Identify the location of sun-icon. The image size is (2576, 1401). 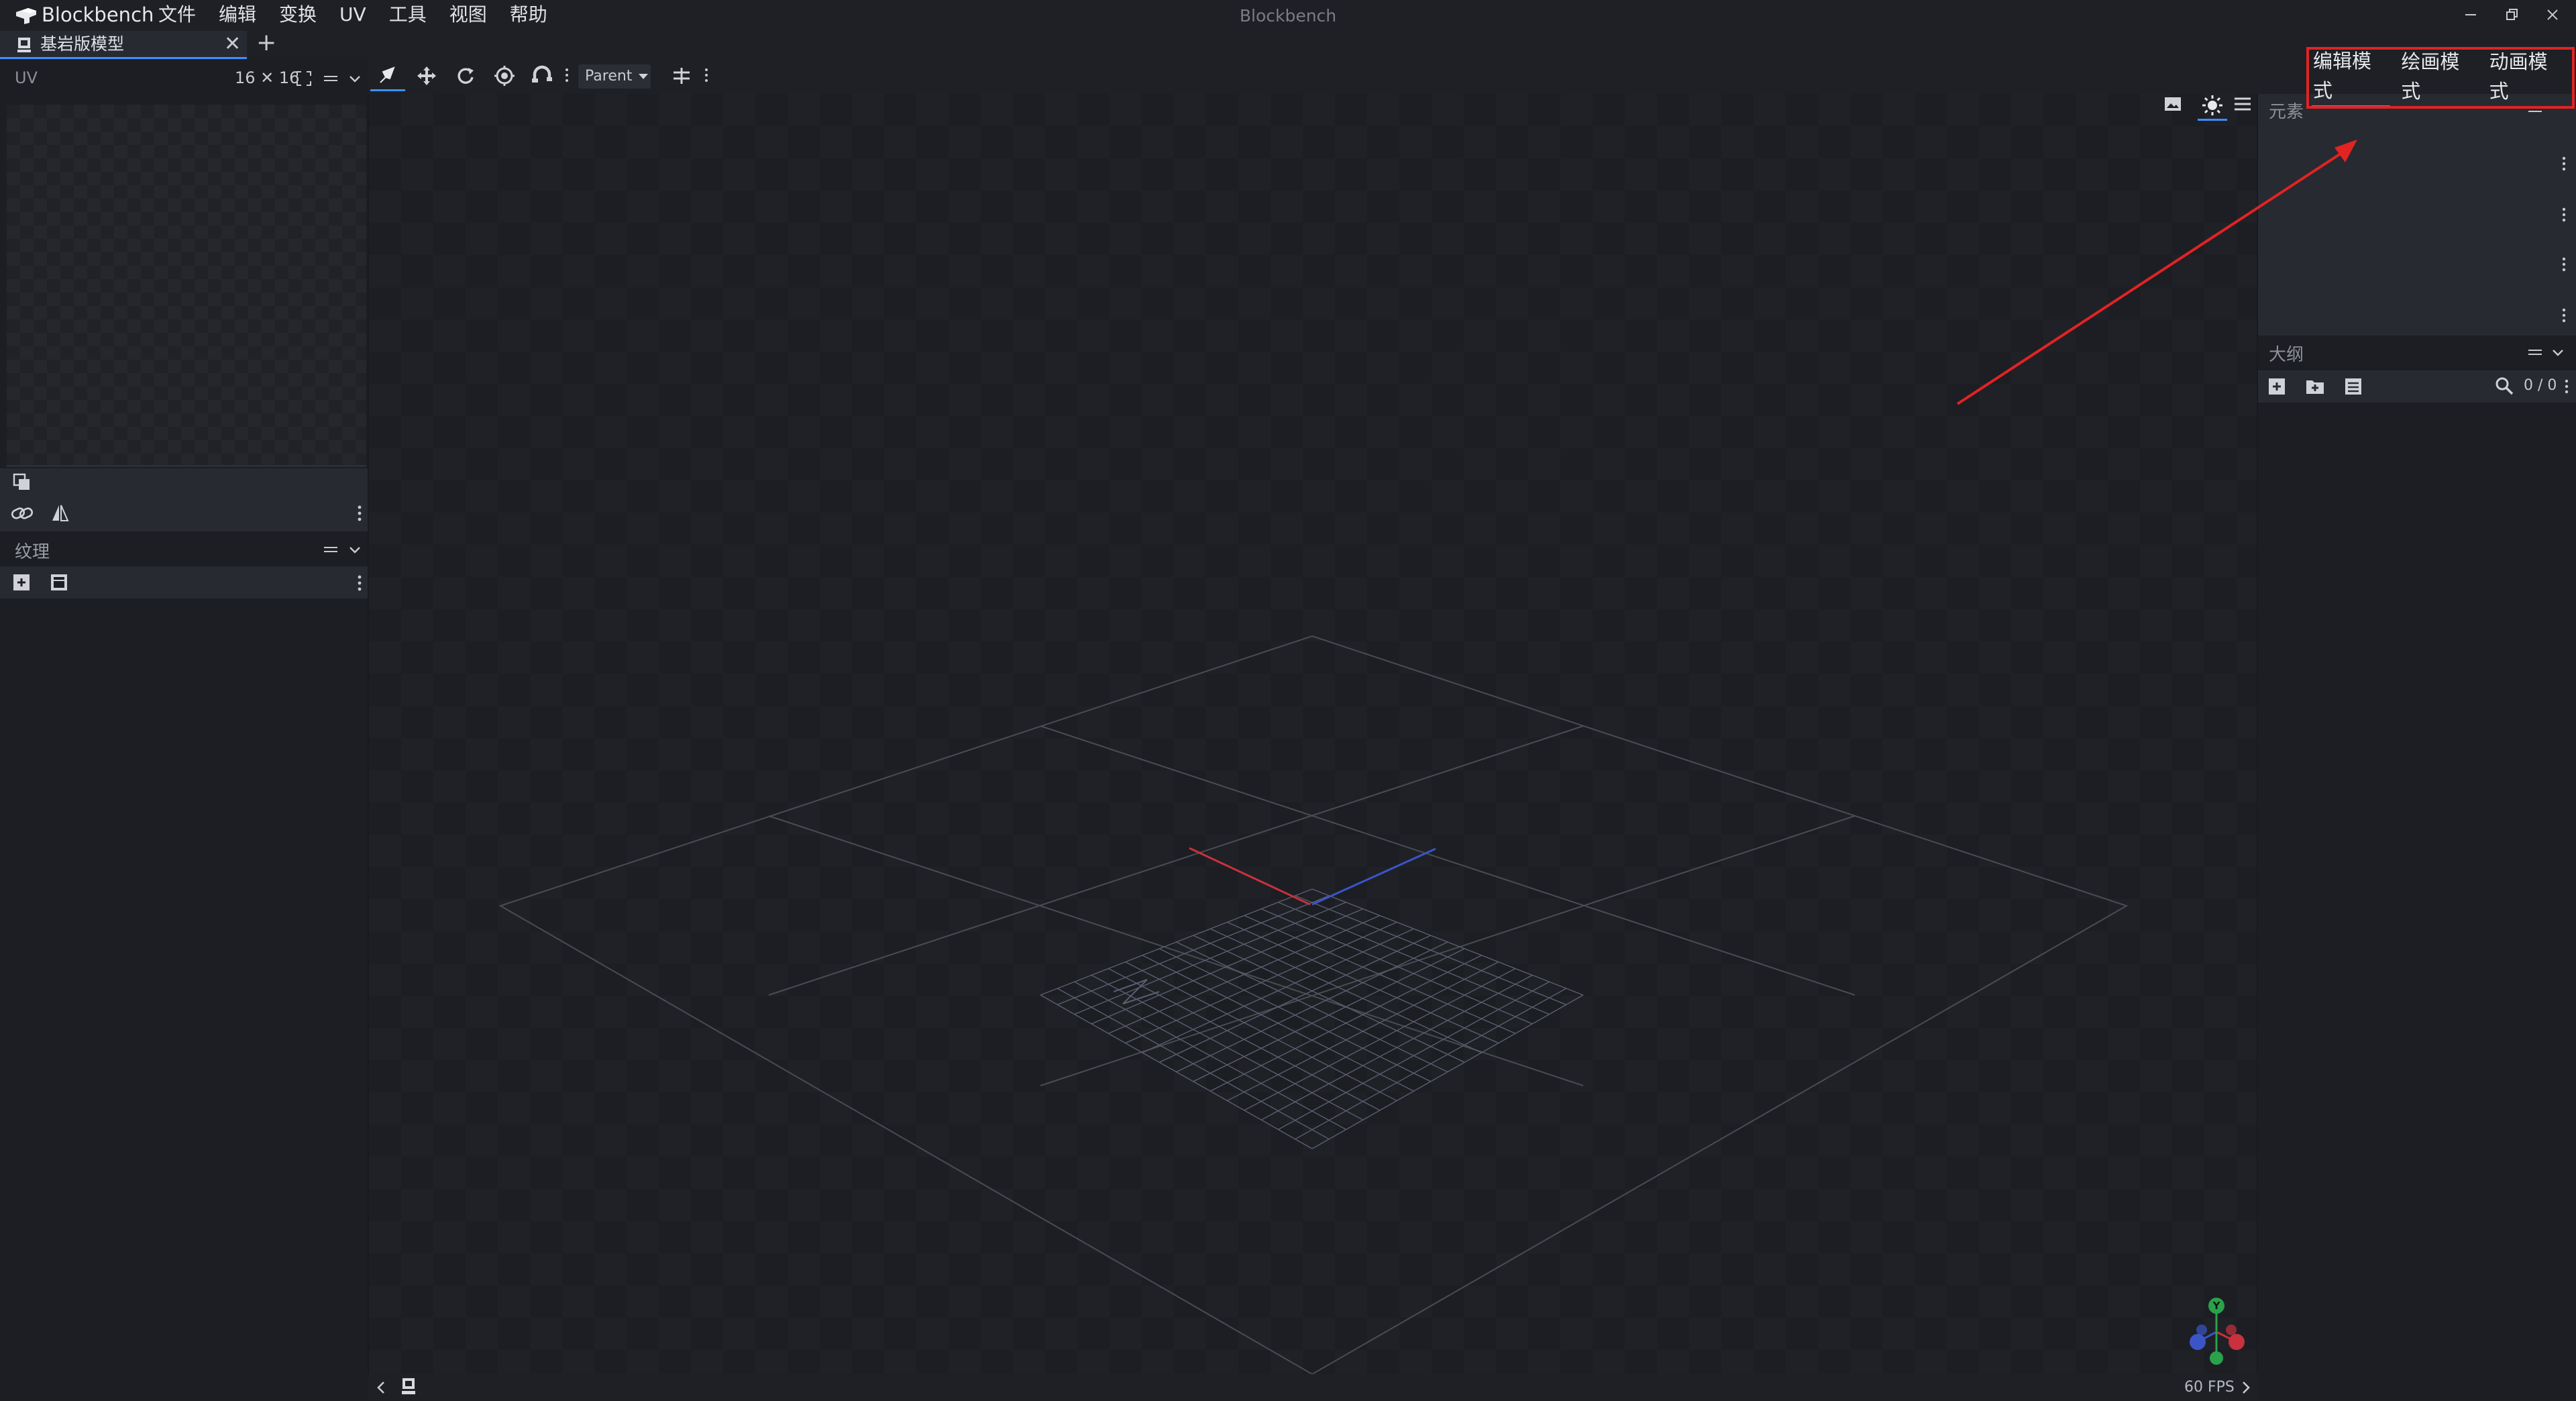
(2212, 105).